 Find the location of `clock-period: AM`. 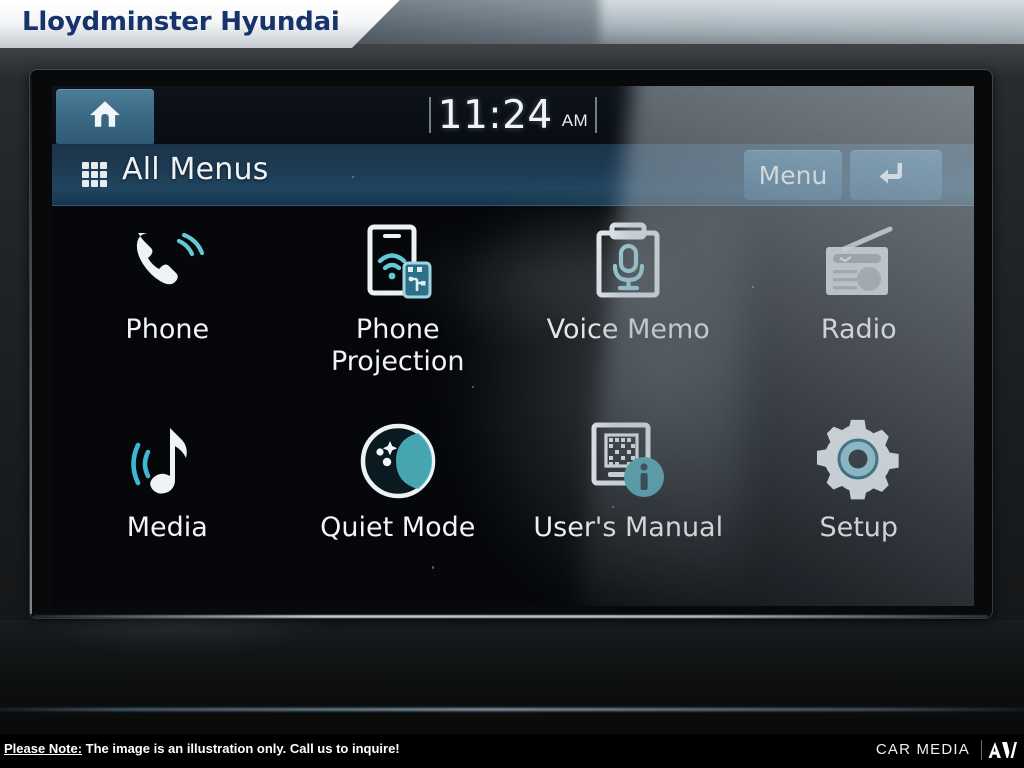

clock-period: AM is located at coordinates (575, 120).